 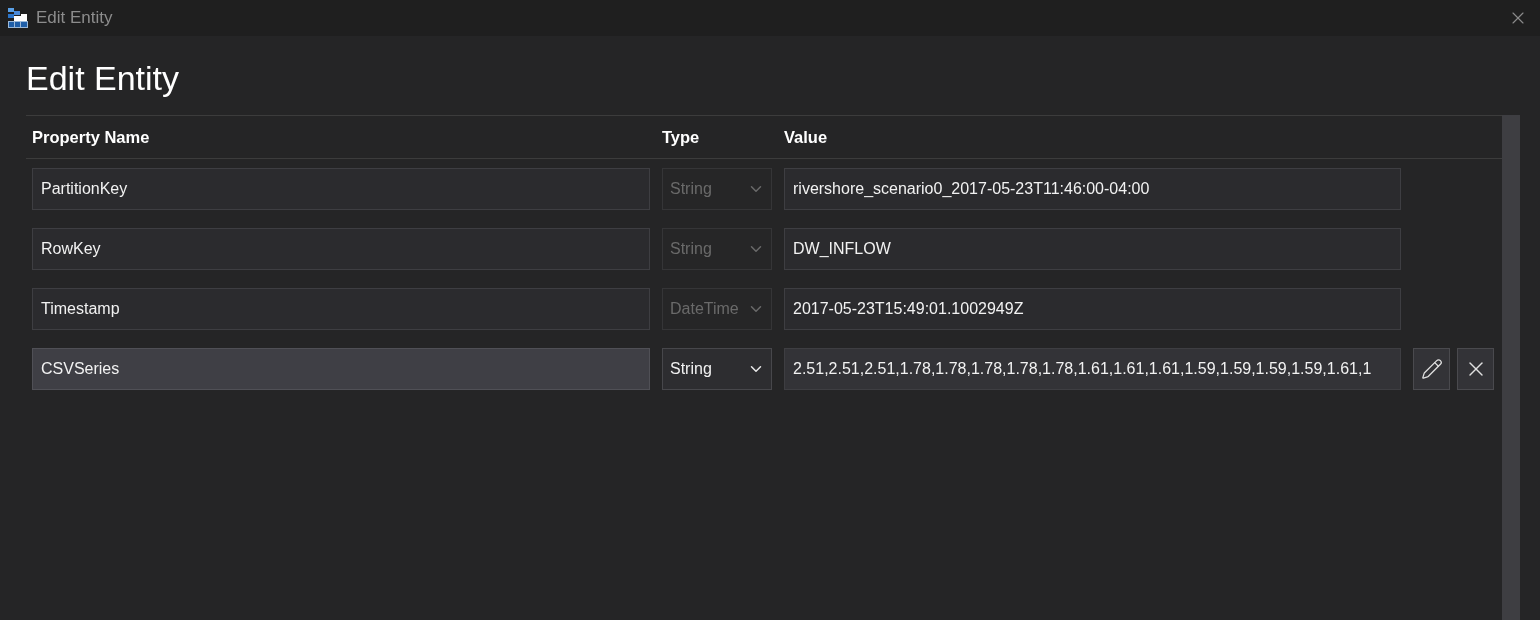 What do you see at coordinates (1092, 249) in the screenshot?
I see `value-field: DW_INFLOW` at bounding box center [1092, 249].